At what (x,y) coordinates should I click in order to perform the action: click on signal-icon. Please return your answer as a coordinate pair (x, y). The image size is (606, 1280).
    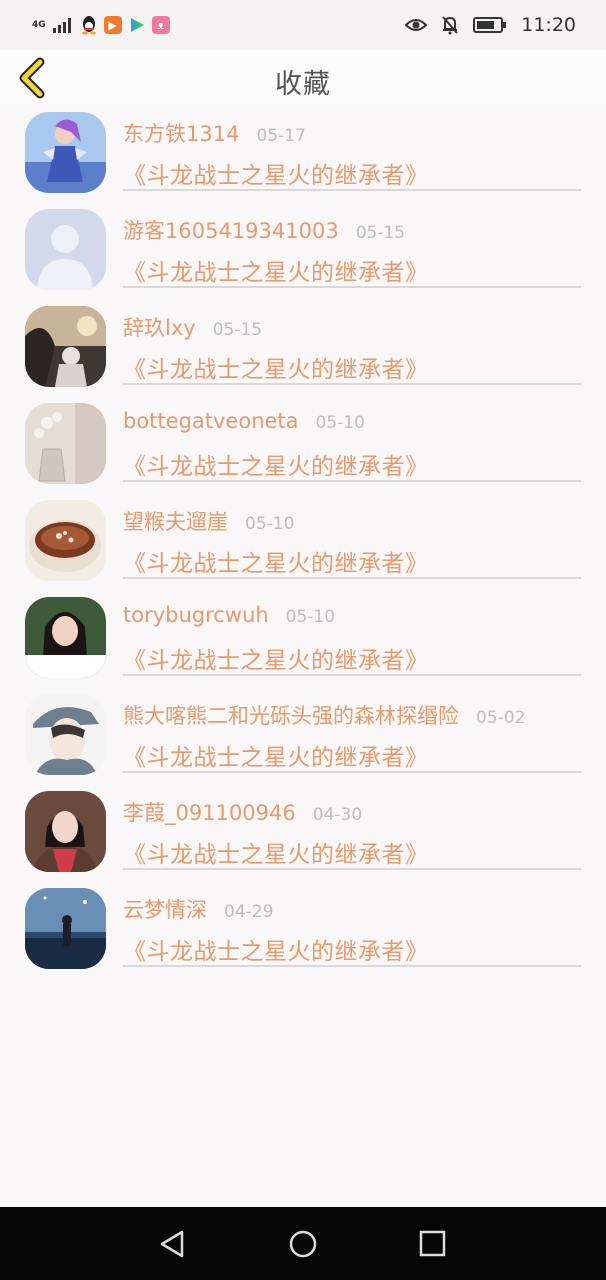
    Looking at the image, I should click on (61, 25).